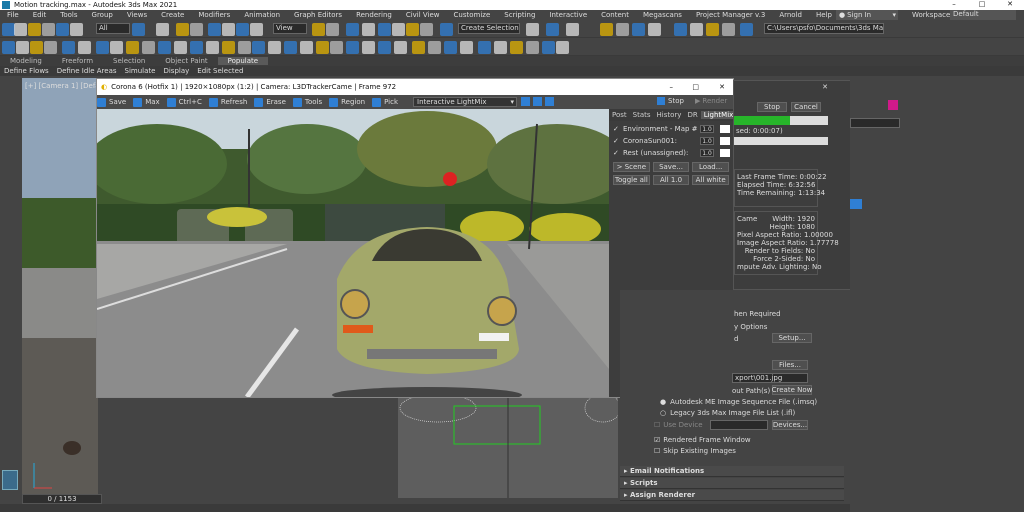 The image size is (1024, 512). I want to click on minimize-icon: –, so click(672, 87).